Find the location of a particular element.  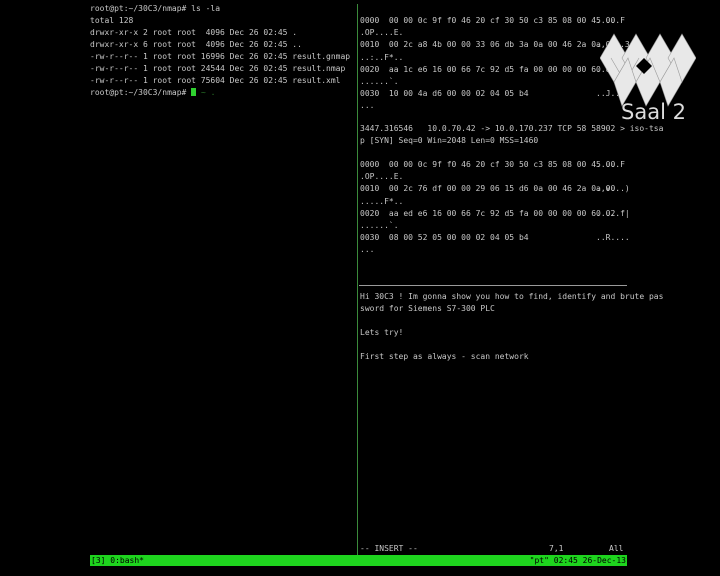

vim-line: Lets try! is located at coordinates (382, 332).